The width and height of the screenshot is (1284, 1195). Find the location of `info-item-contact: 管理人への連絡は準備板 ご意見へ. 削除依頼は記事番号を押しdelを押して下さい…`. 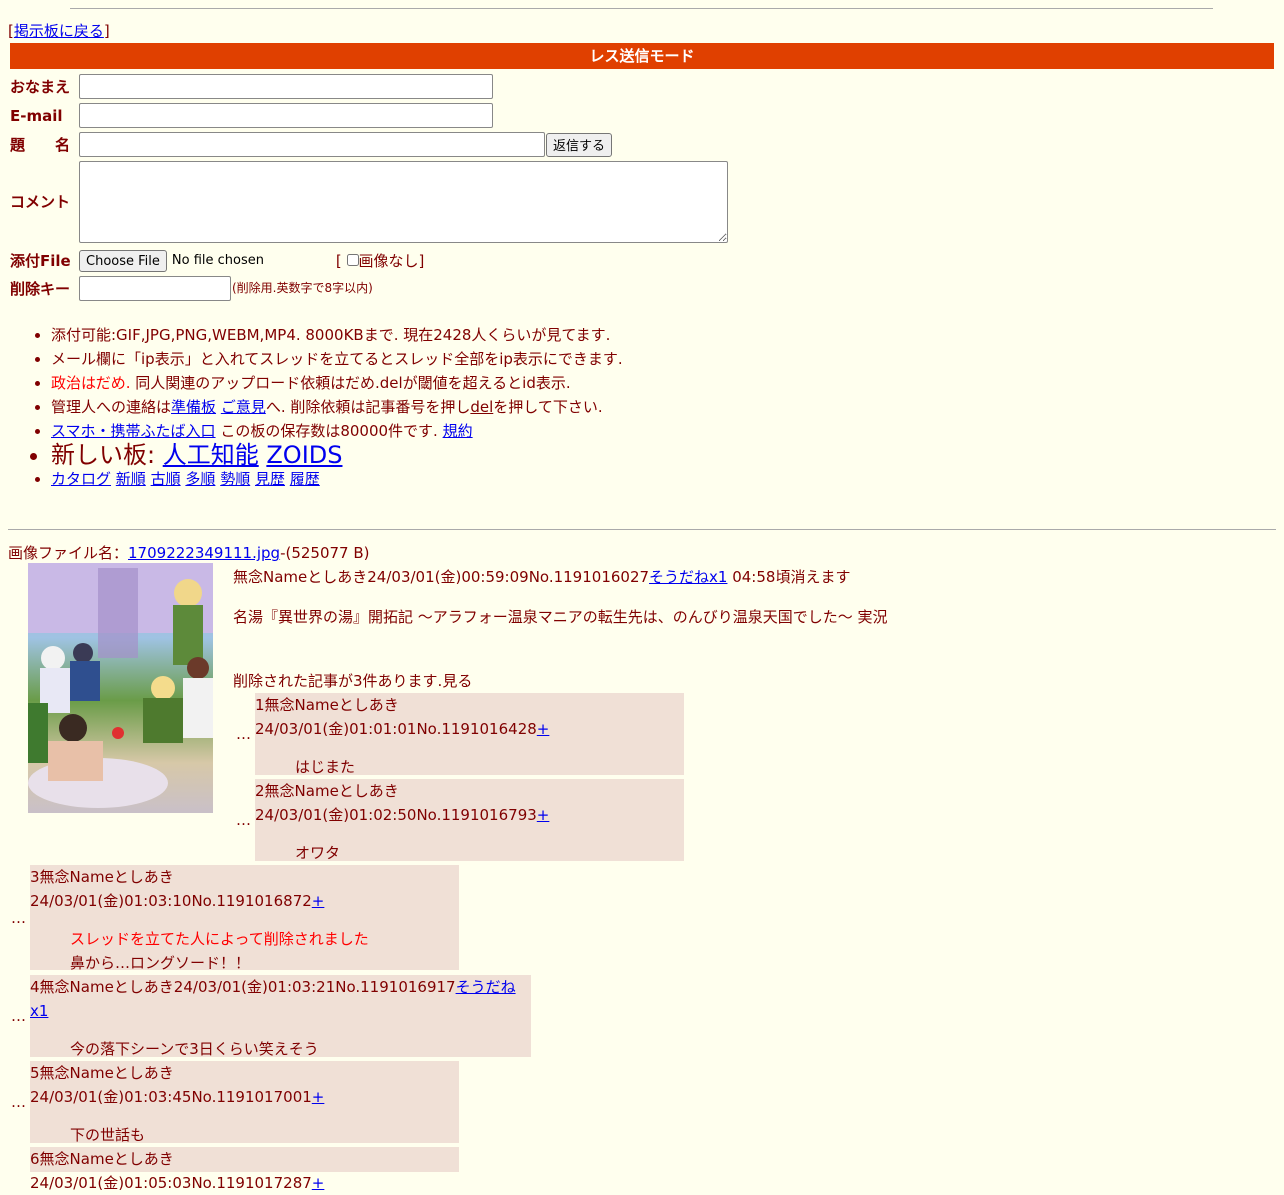

info-item-contact: 管理人への連絡は準備板 ご意見へ. 削除依頼は記事番号を押しdelを押して下さい… is located at coordinates (337, 407).